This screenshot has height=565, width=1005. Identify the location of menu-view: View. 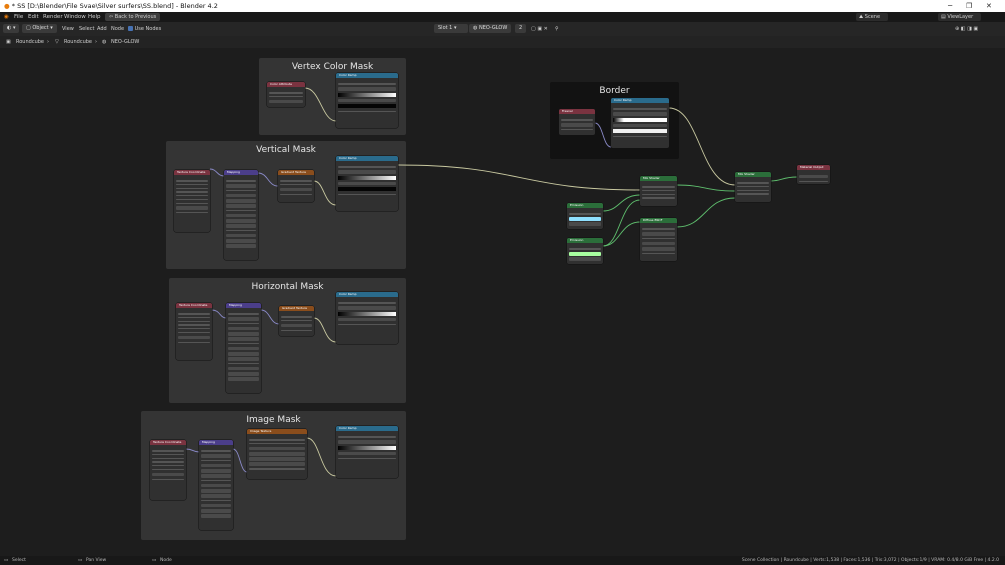
(68, 29).